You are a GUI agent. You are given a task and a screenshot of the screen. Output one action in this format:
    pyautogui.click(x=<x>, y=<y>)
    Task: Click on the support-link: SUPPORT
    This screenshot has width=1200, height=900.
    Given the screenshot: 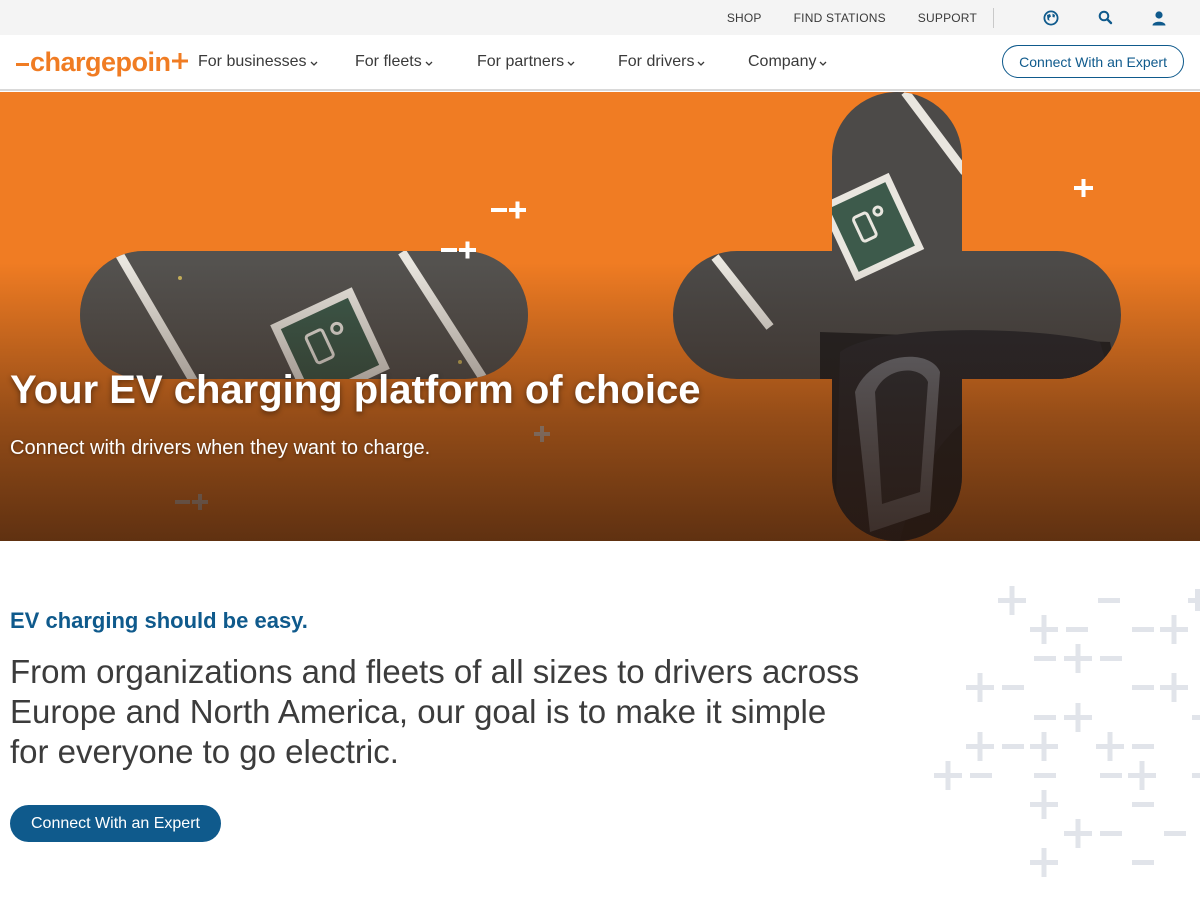 What is the action you would take?
    pyautogui.click(x=947, y=18)
    